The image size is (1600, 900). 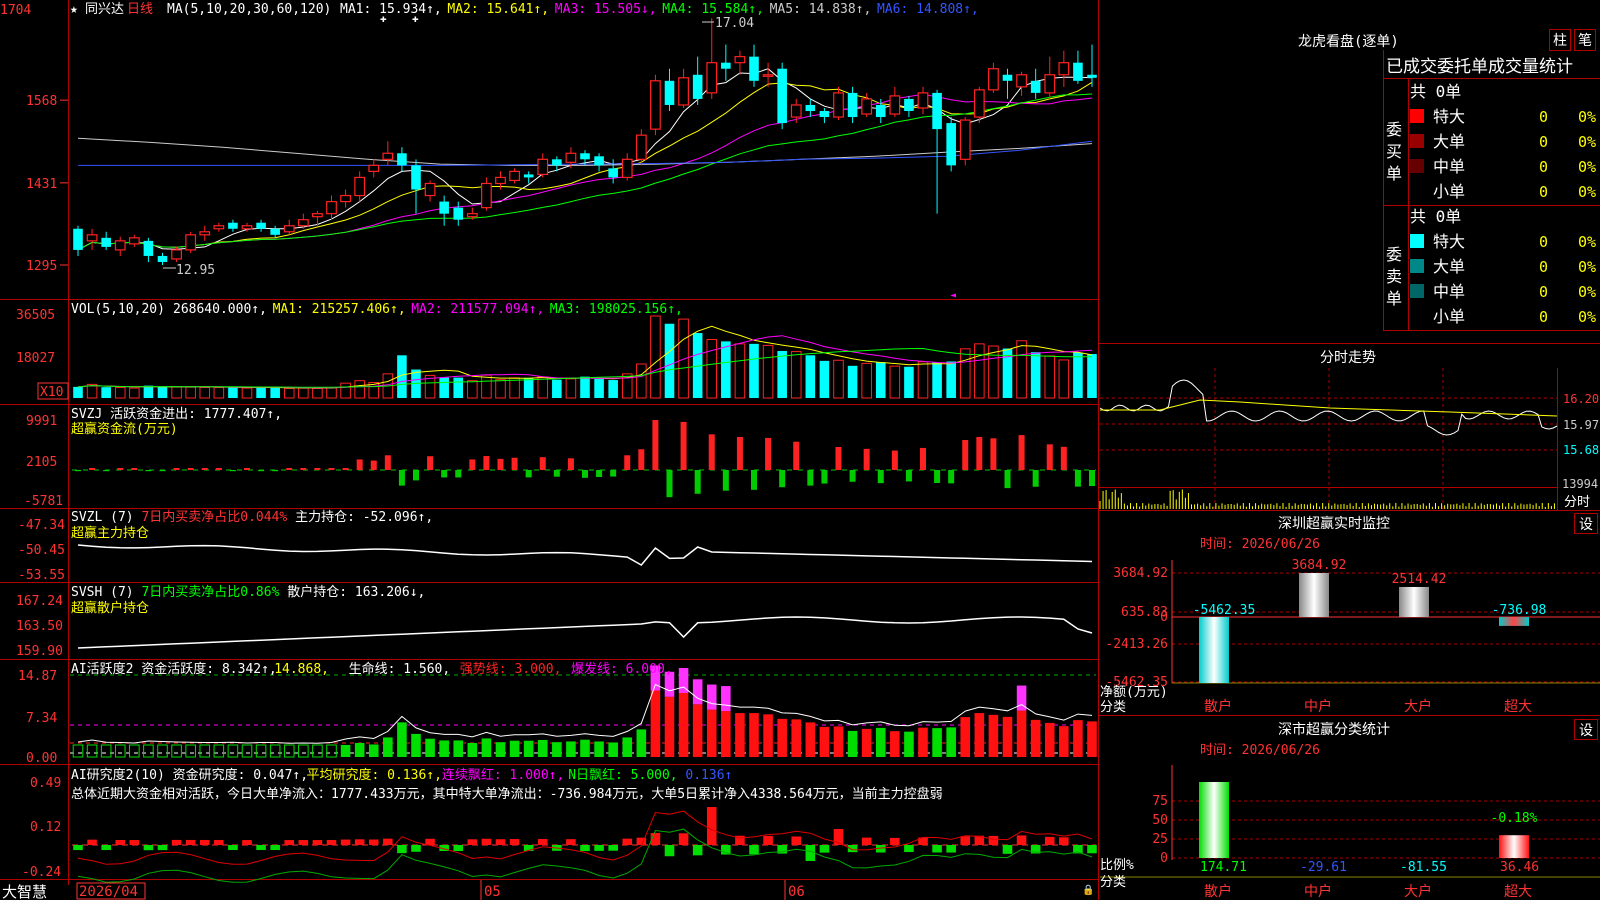 I want to click on svsh-title: SVSH (7) 7日内买卖净占比0.86% 散户持仓: 163.206↓,, so click(x=248, y=592).